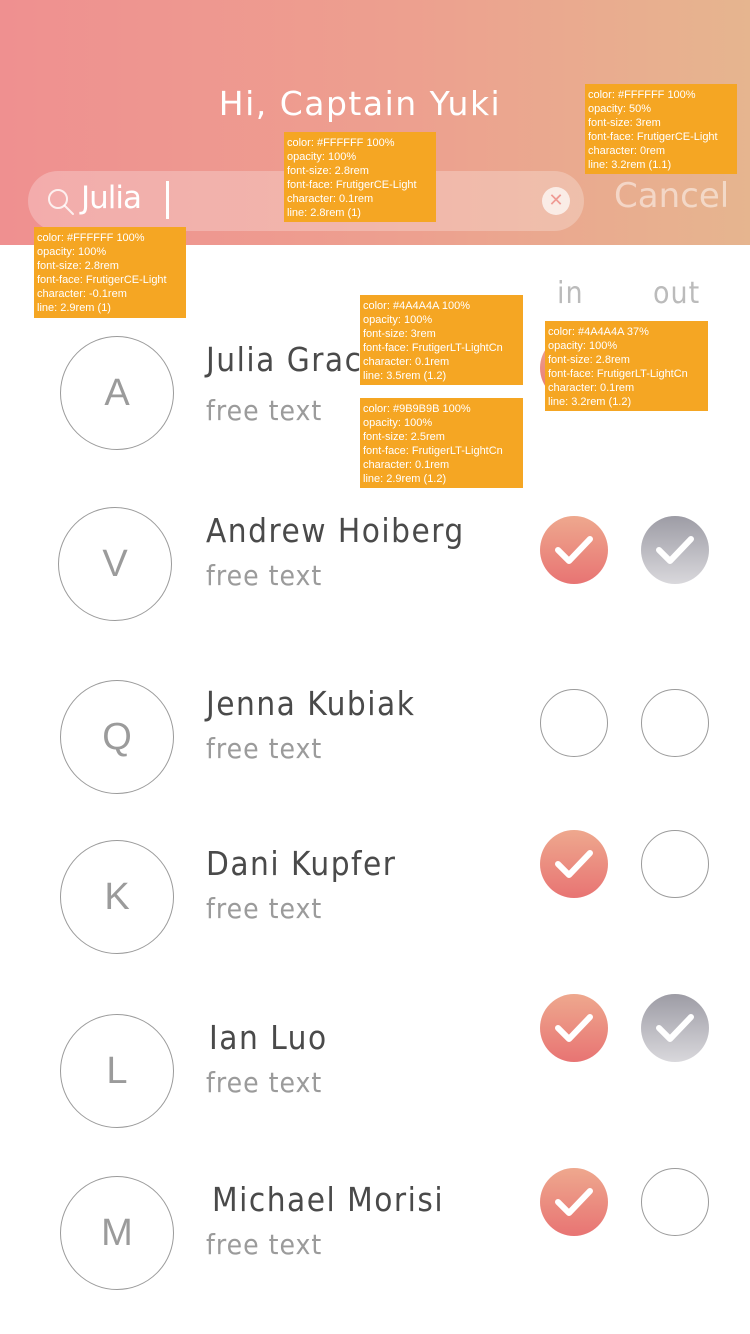  What do you see at coordinates (61, 202) in the screenshot?
I see `search-icon` at bounding box center [61, 202].